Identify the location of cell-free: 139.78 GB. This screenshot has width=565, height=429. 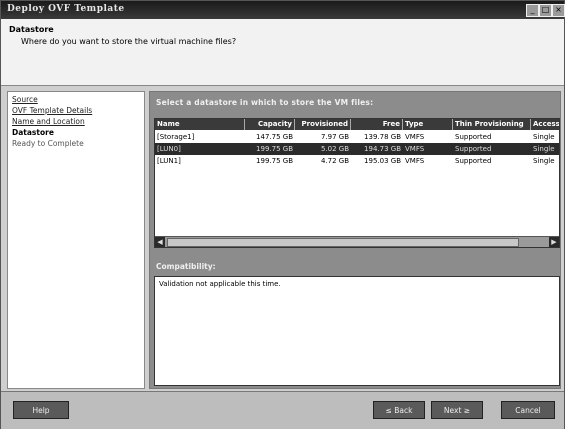
(382, 137).